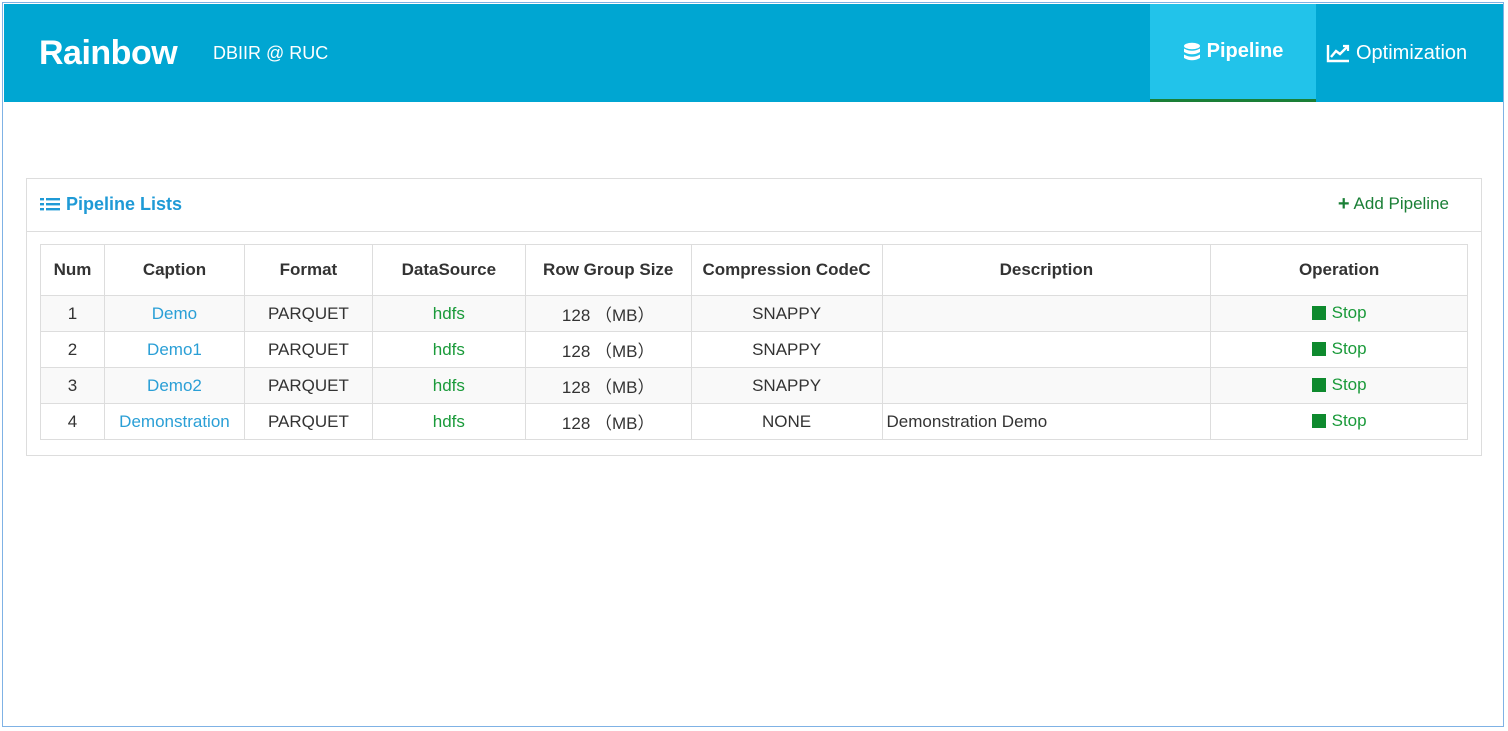 Image resolution: width=1508 pixels, height=731 pixels. What do you see at coordinates (1245, 51) in the screenshot?
I see `nav-pipeline-label: Pipeline` at bounding box center [1245, 51].